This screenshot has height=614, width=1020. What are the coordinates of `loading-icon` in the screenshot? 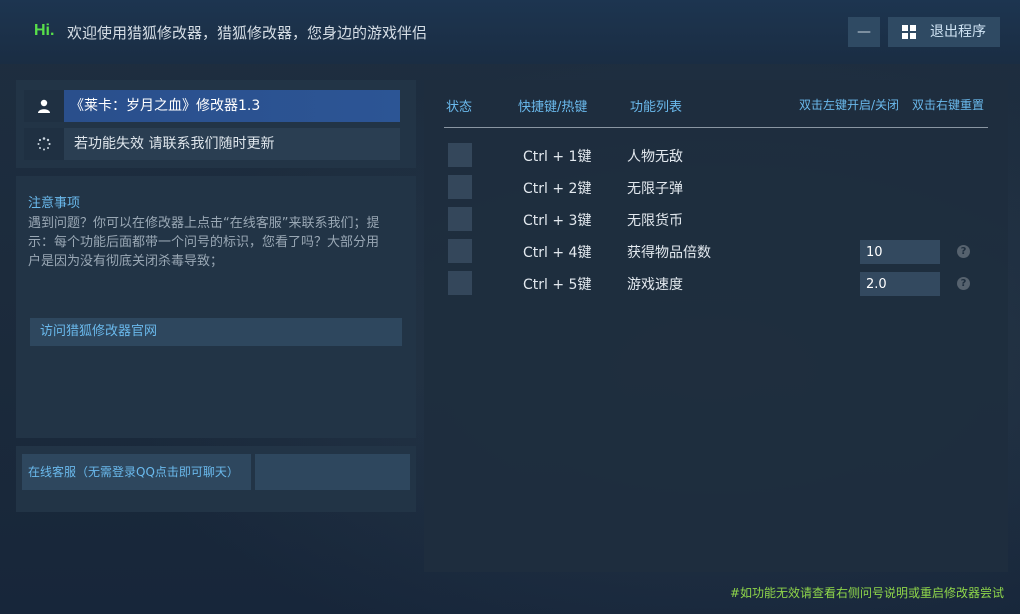 It's located at (44, 144).